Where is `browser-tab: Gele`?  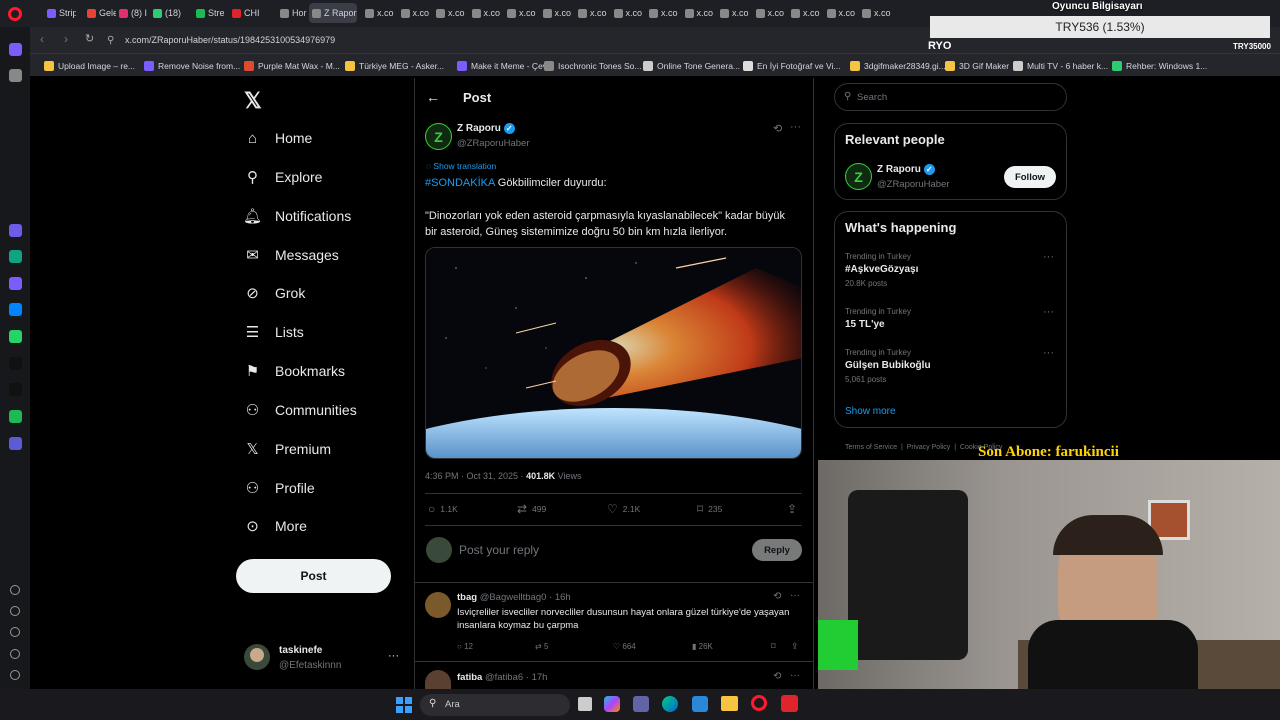
browser-tab: Gele is located at coordinates (100, 13).